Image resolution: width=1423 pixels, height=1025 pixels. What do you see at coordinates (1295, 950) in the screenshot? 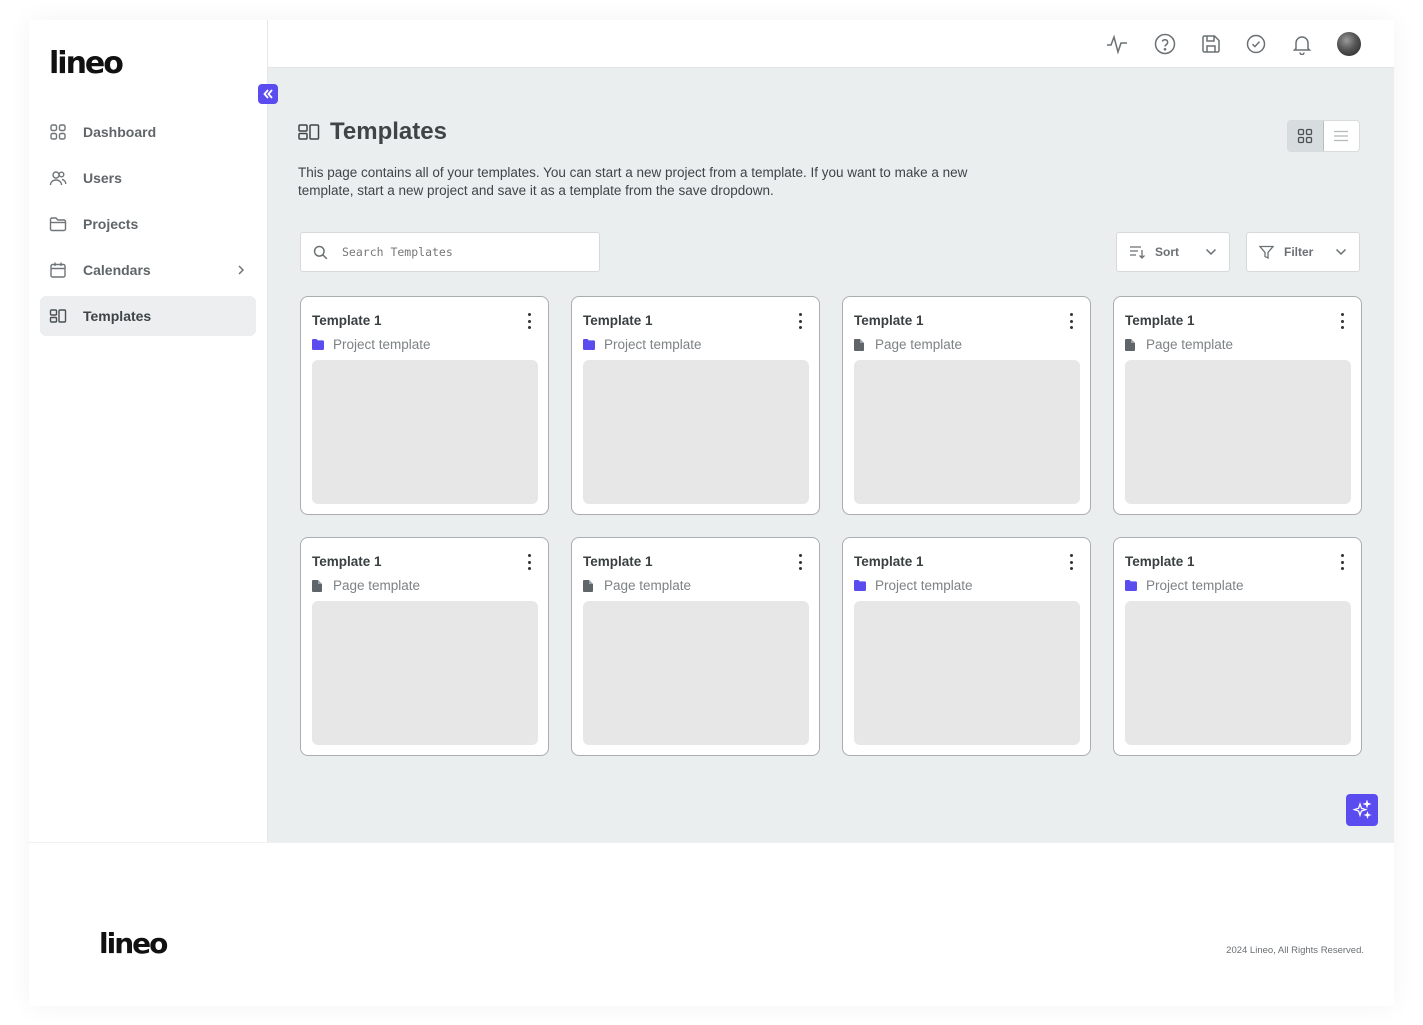
I see `copyright-text: 2024 Lineo, All Rights Reserved.` at bounding box center [1295, 950].